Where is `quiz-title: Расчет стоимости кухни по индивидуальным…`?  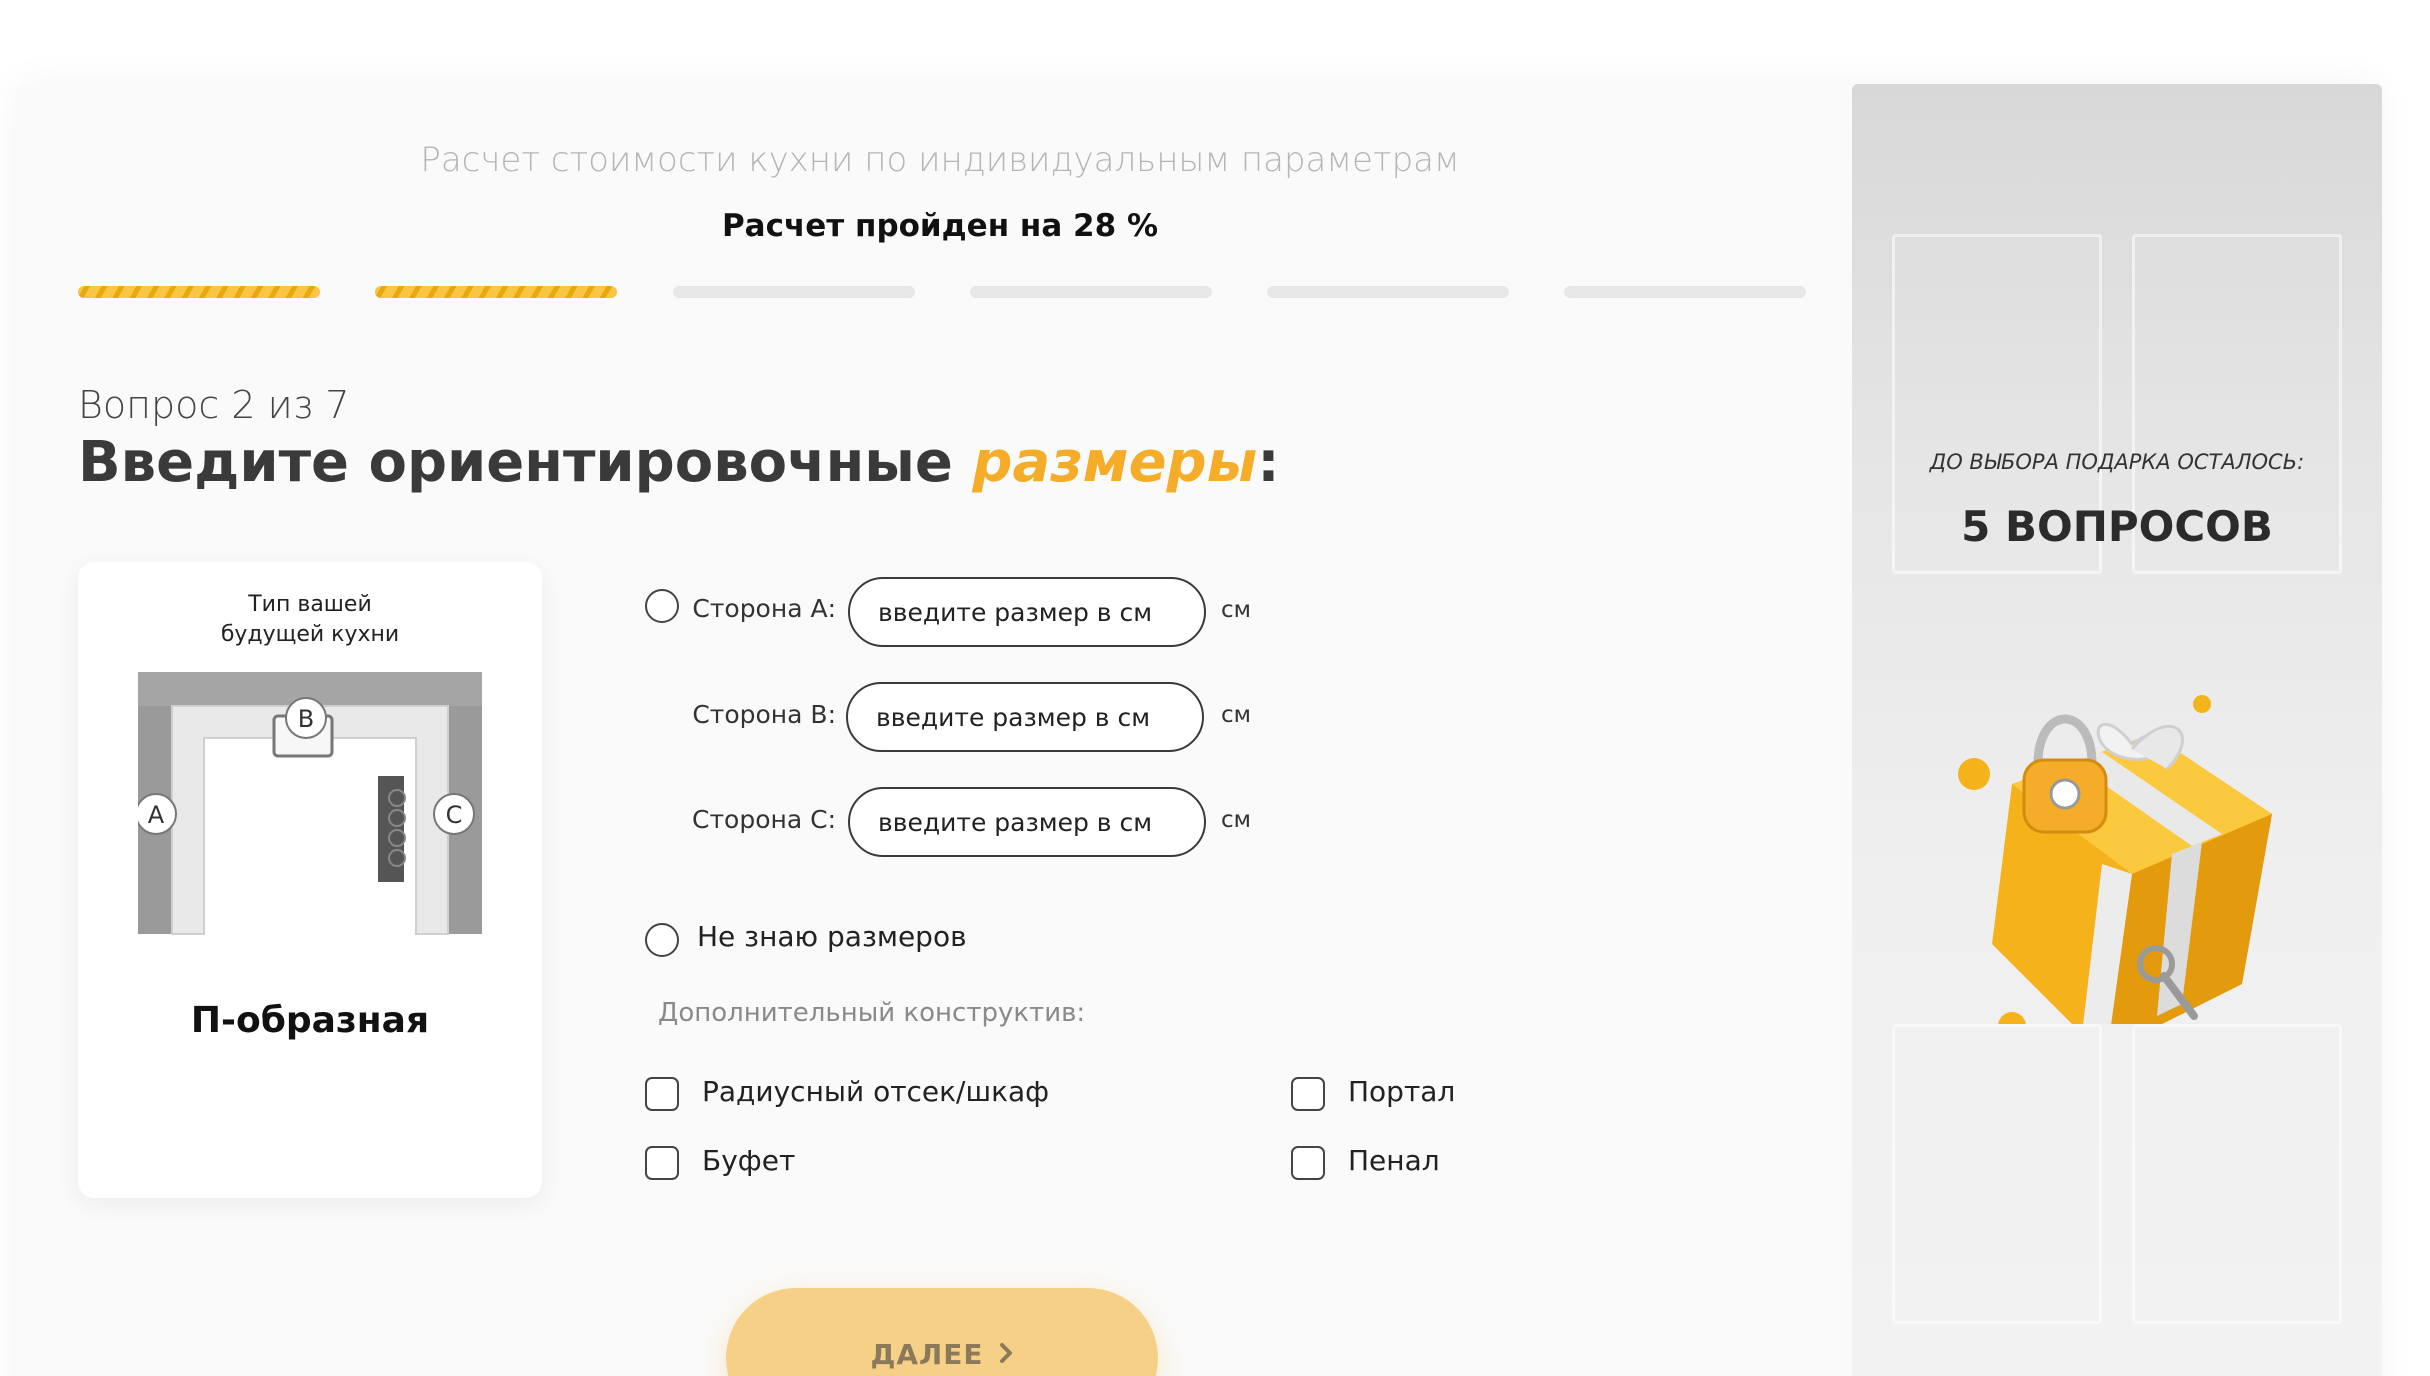
quiz-title: Расчет стоимости кухни по индивидуальным… is located at coordinates (940, 160).